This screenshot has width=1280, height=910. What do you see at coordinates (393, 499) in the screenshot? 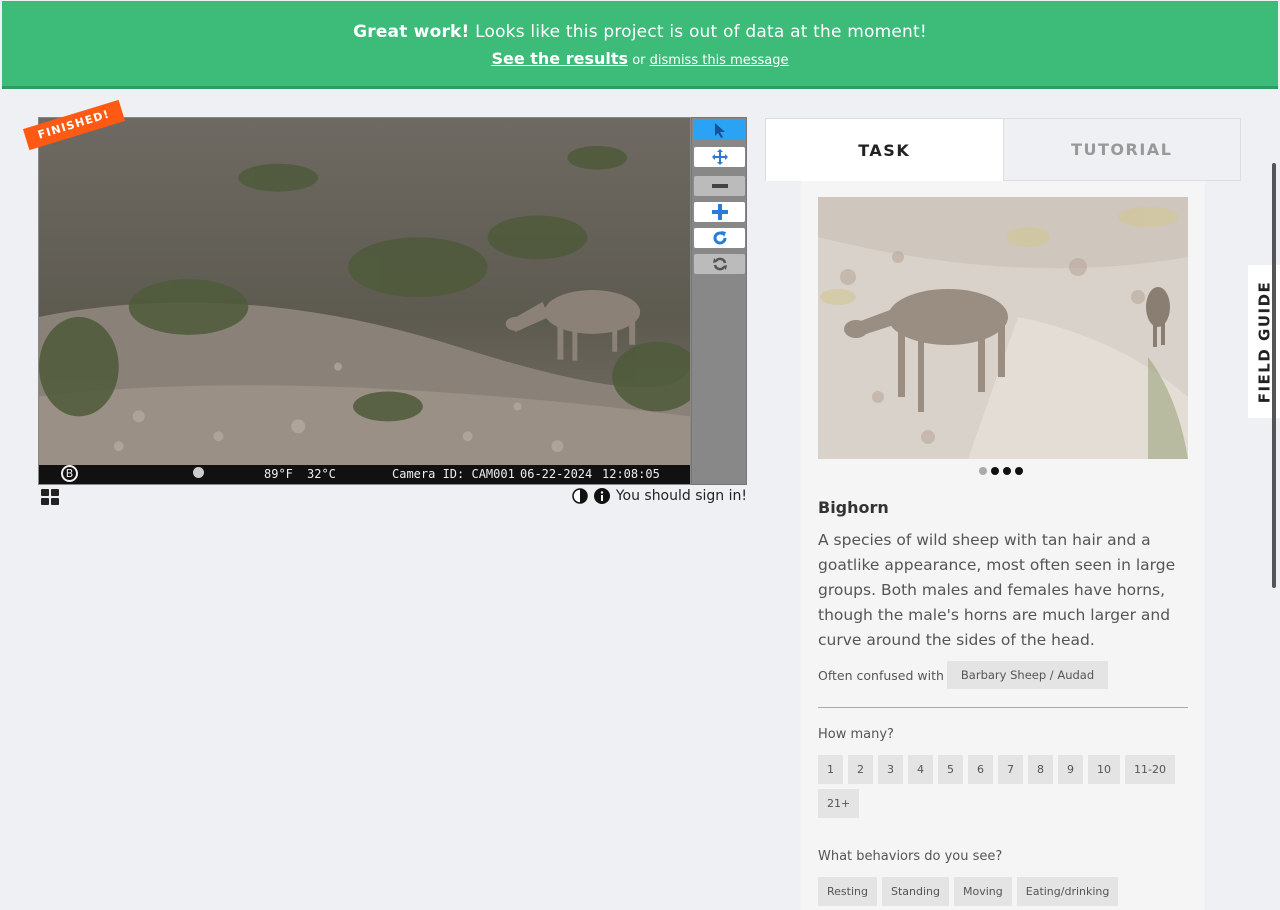
I see `viewer-footer: You should sign in!` at bounding box center [393, 499].